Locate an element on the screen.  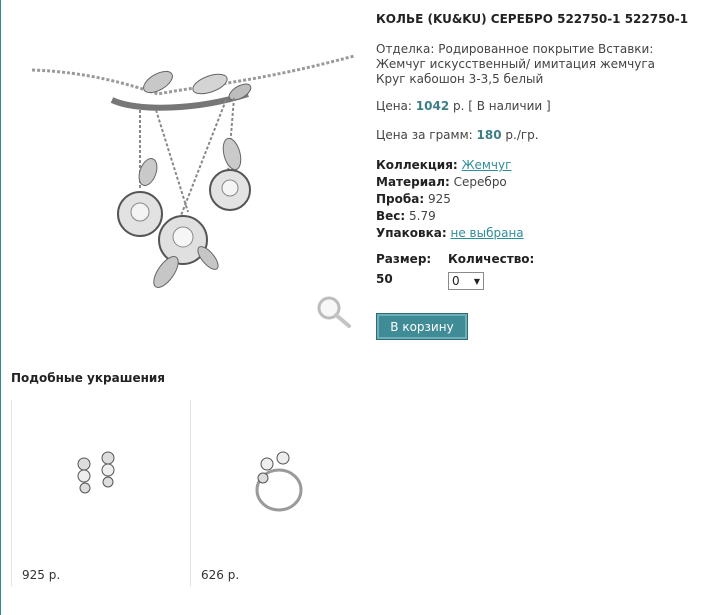
gram-price-row: Цена за грамм: 180 р./гр. is located at coordinates (536, 135).